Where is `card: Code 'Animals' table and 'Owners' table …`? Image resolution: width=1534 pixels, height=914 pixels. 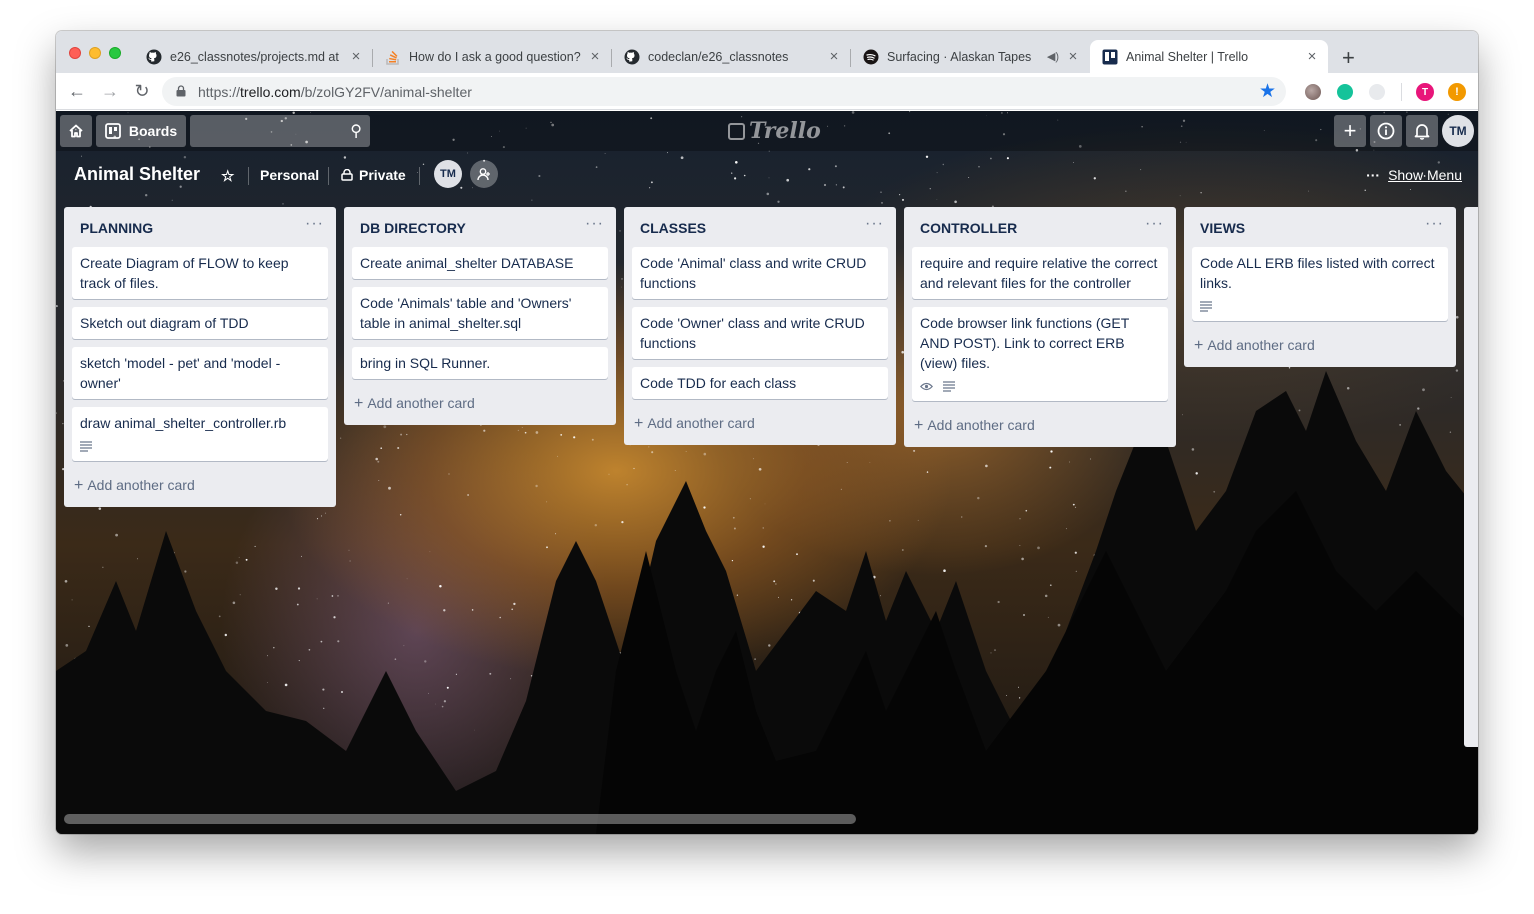 card: Code 'Animals' table and 'Owners' table … is located at coordinates (480, 313).